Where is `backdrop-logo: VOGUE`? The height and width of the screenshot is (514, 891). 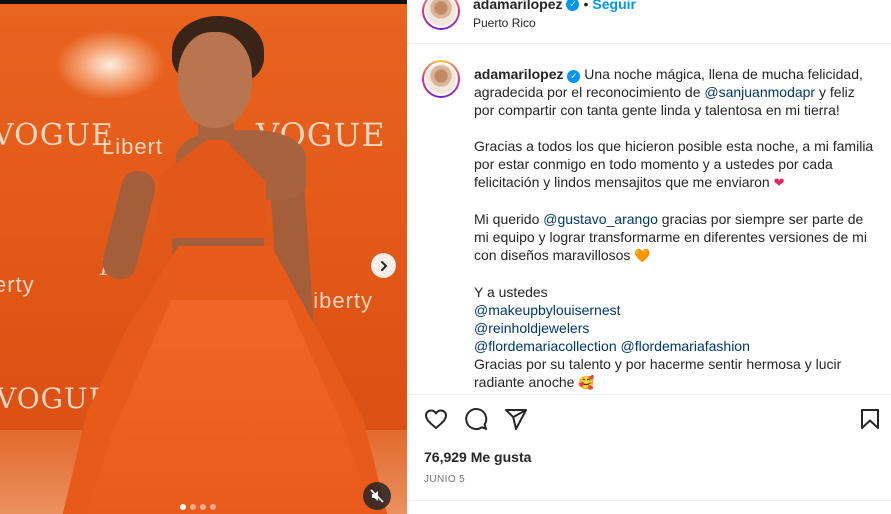
backdrop-logo: VOGUE is located at coordinates (57, 135).